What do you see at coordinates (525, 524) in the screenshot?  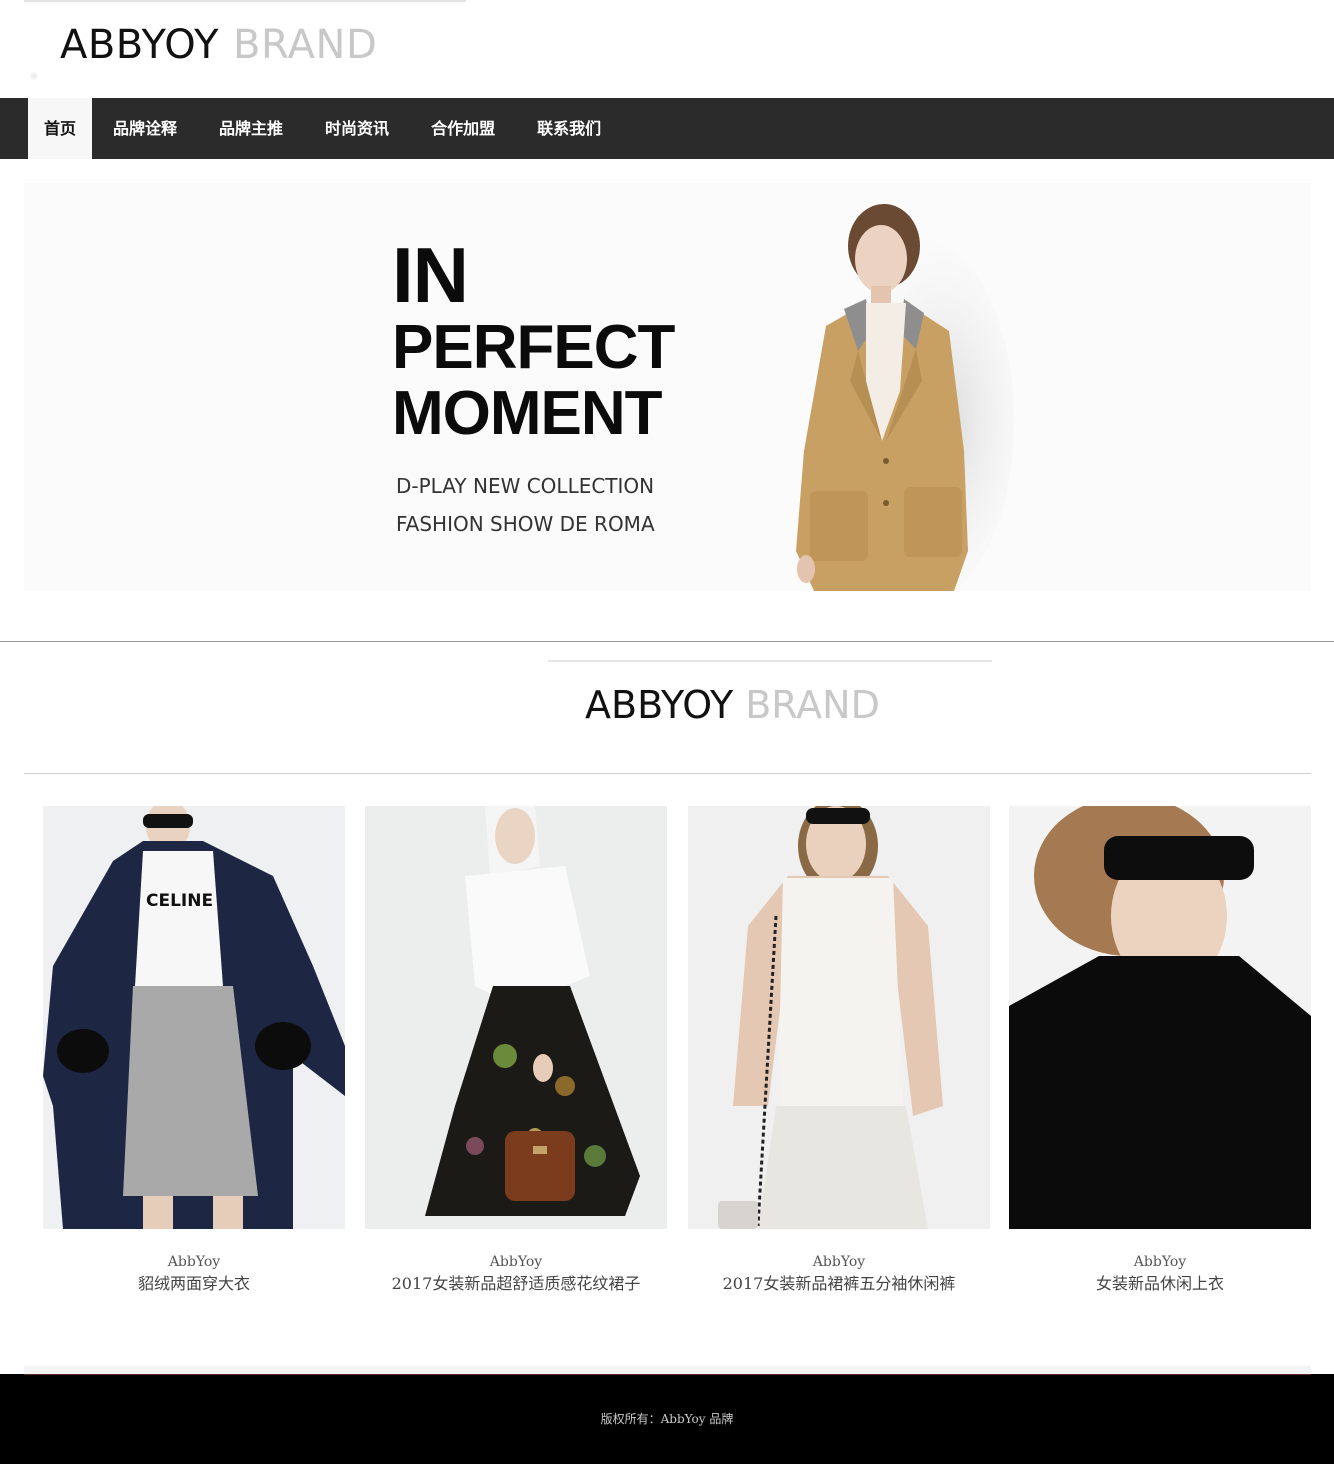 I see `banner-subtitle-2: FASHION SHOW DE ROMA` at bounding box center [525, 524].